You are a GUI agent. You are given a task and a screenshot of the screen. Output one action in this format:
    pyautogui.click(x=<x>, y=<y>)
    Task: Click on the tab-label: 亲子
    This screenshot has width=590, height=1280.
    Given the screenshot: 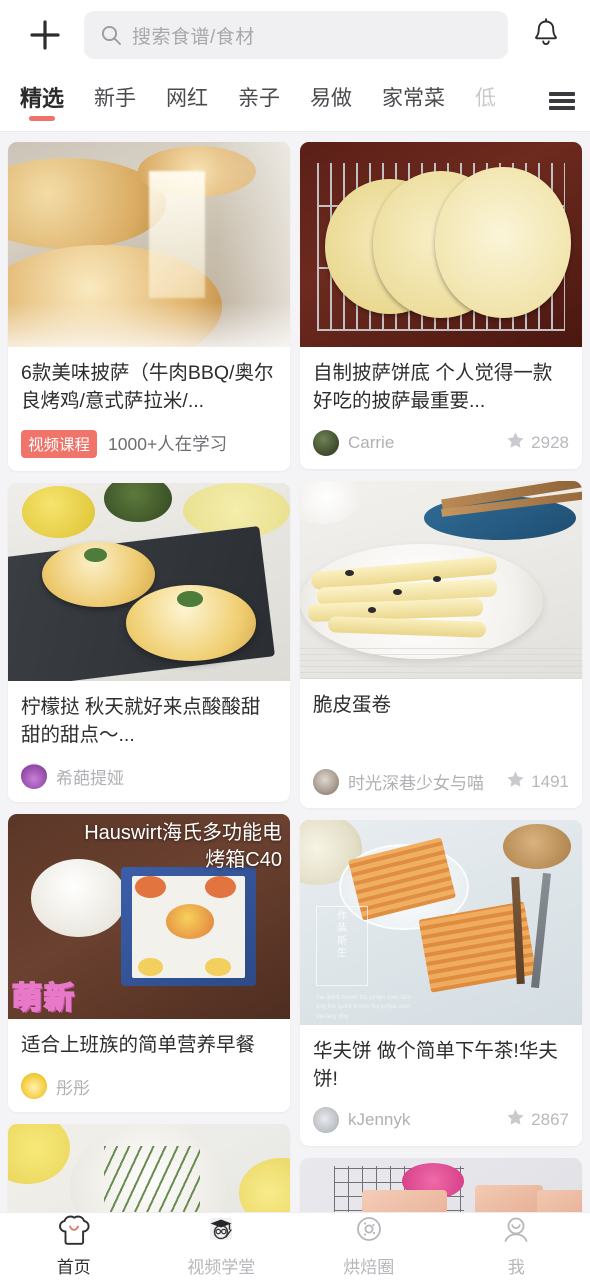 What is the action you would take?
    pyautogui.click(x=259, y=98)
    